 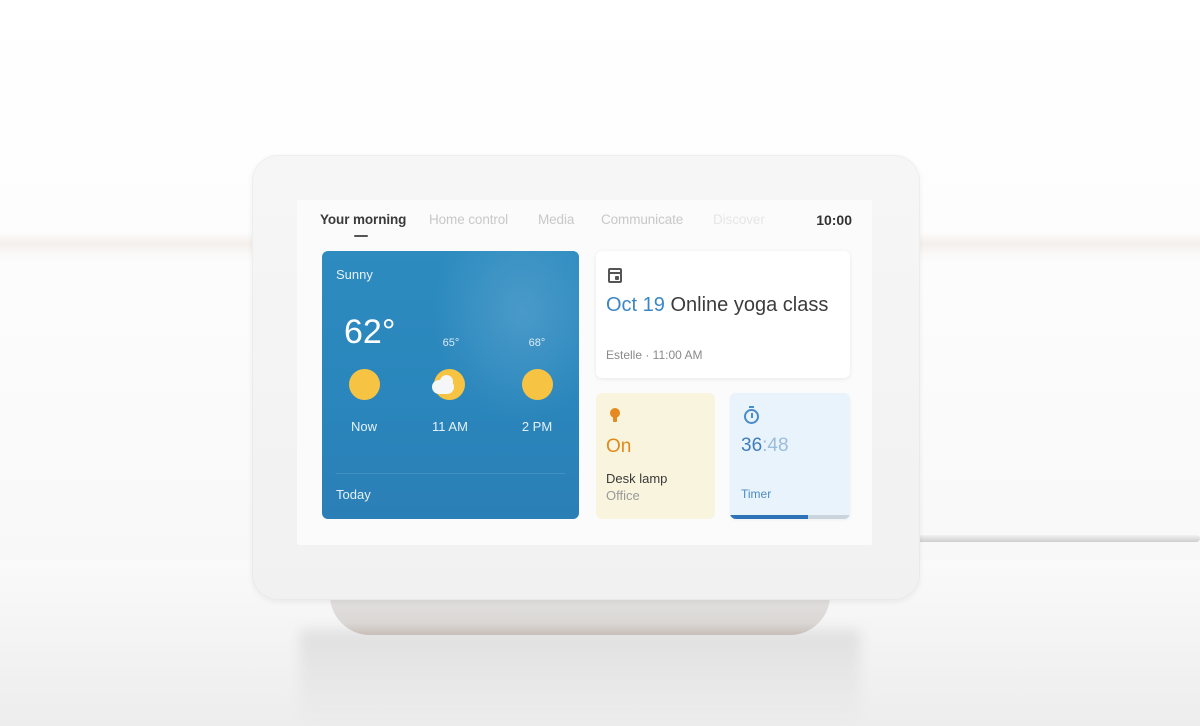 I want to click on stopwatch-icon, so click(x=751, y=415).